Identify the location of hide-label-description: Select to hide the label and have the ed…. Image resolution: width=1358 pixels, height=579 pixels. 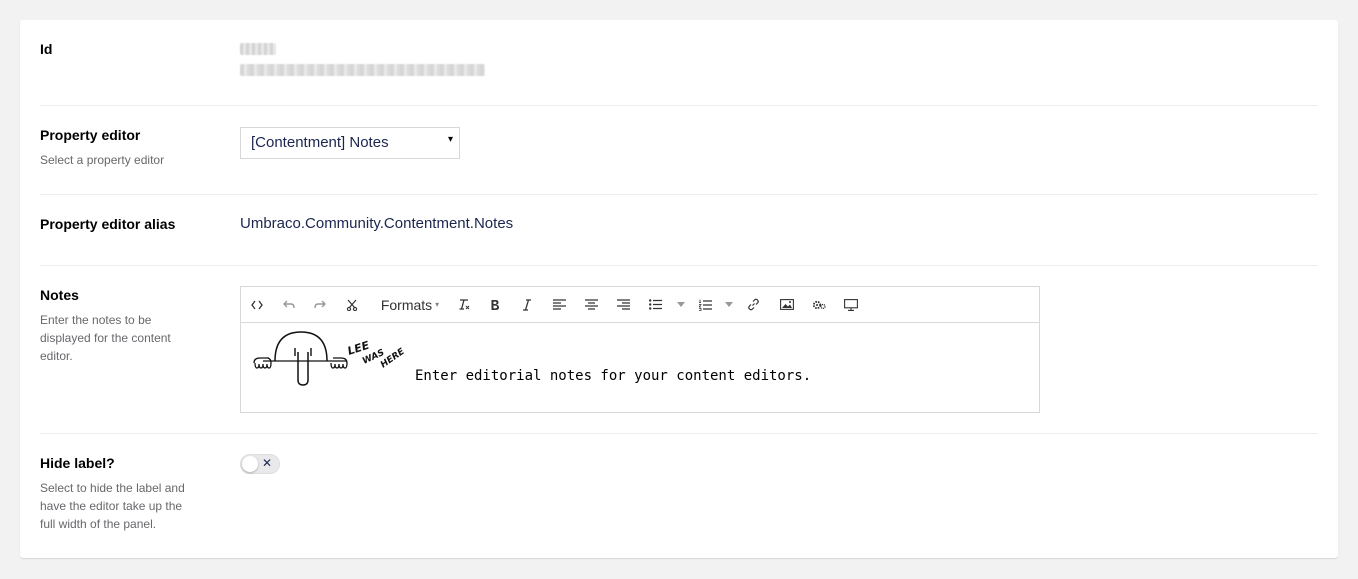
(112, 506).